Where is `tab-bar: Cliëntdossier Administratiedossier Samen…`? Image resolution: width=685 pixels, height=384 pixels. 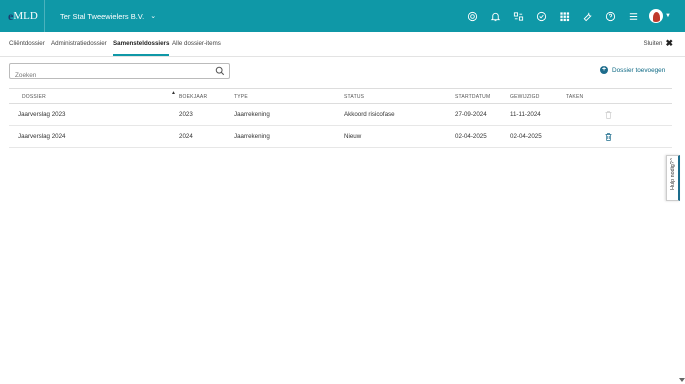
tab-bar: Cliëntdossier Administratiedossier Samen… is located at coordinates (342, 44).